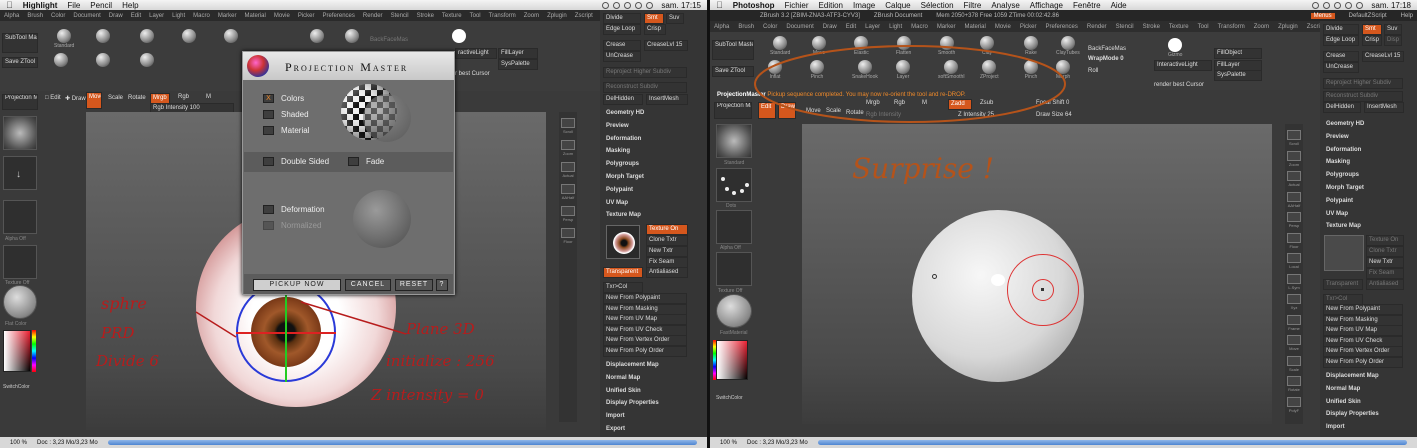 This screenshot has height=448, width=1417. Describe the element at coordinates (667, 251) in the screenshot. I see `new-txtr-button: New Txtr` at that location.